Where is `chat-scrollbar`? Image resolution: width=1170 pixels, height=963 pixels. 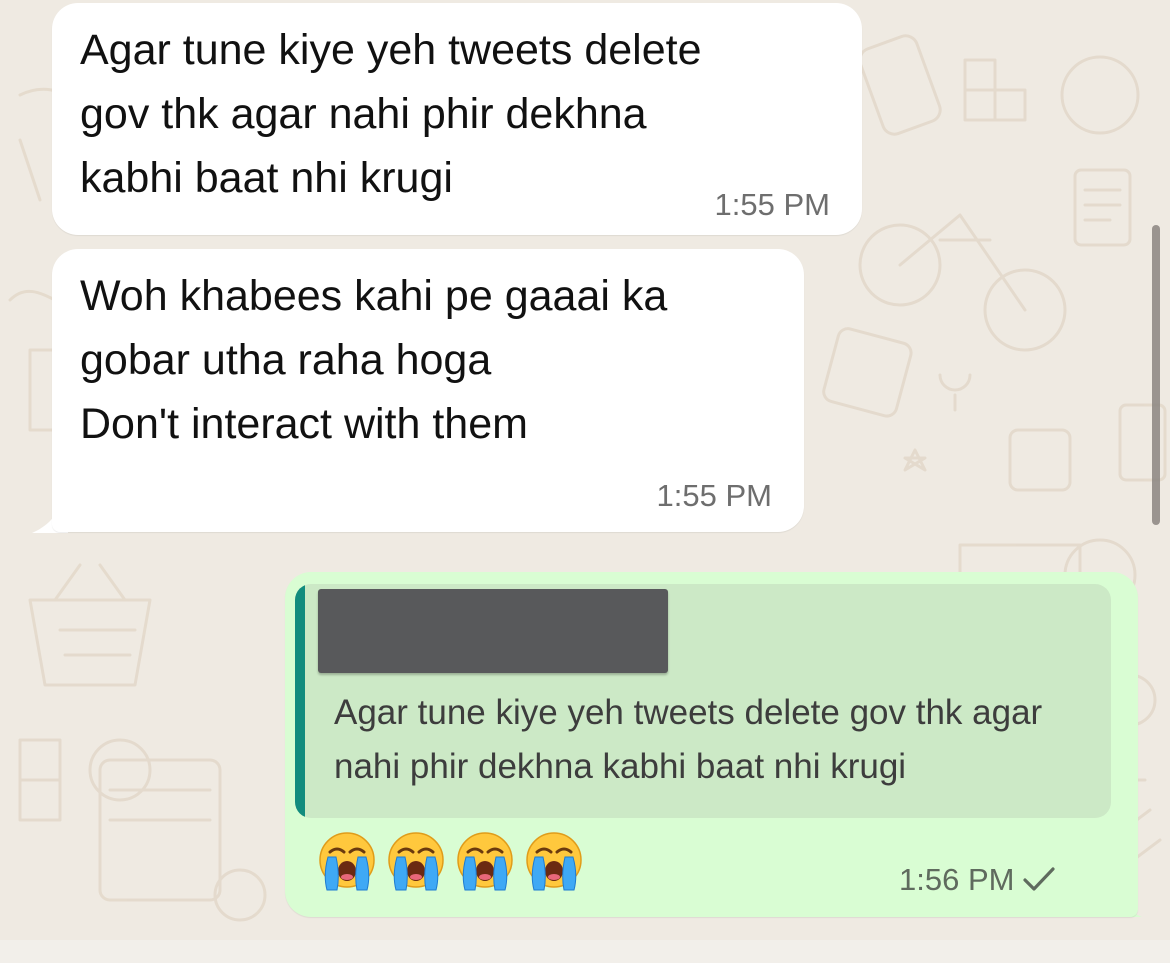 chat-scrollbar is located at coordinates (1156, 375).